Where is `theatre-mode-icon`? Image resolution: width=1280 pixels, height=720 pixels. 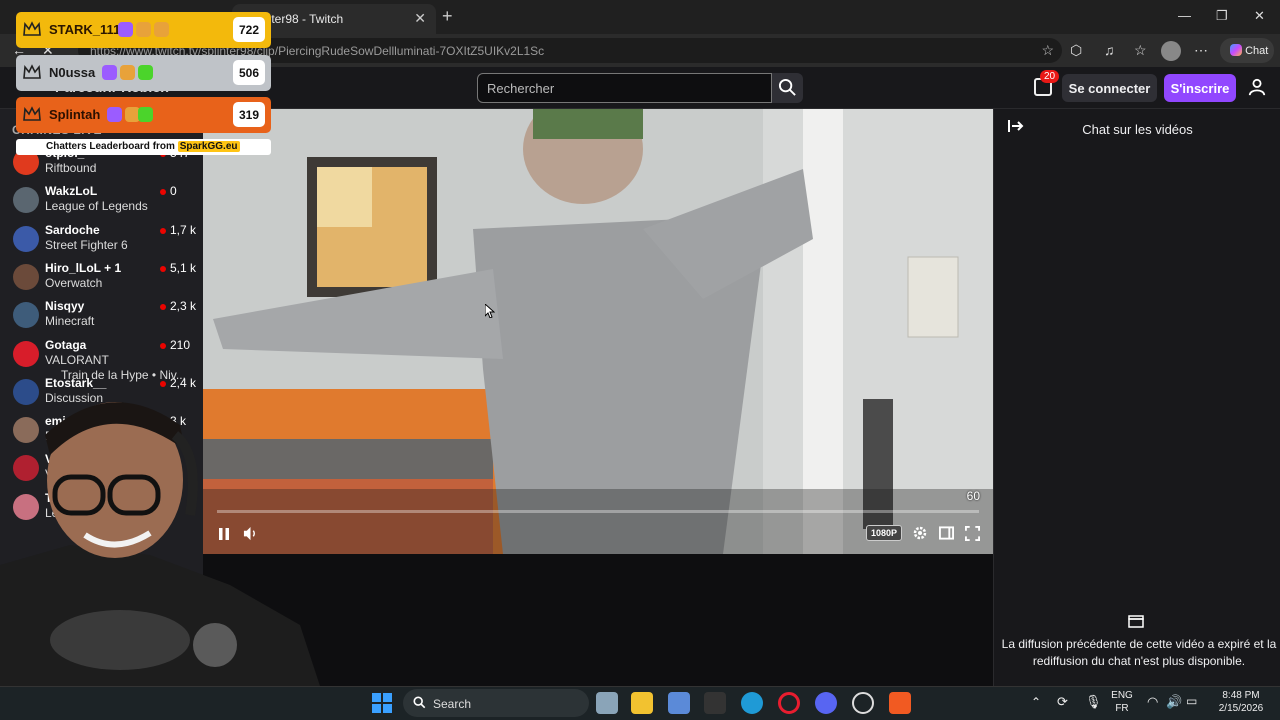
theatre-mode-icon is located at coordinates (946, 533).